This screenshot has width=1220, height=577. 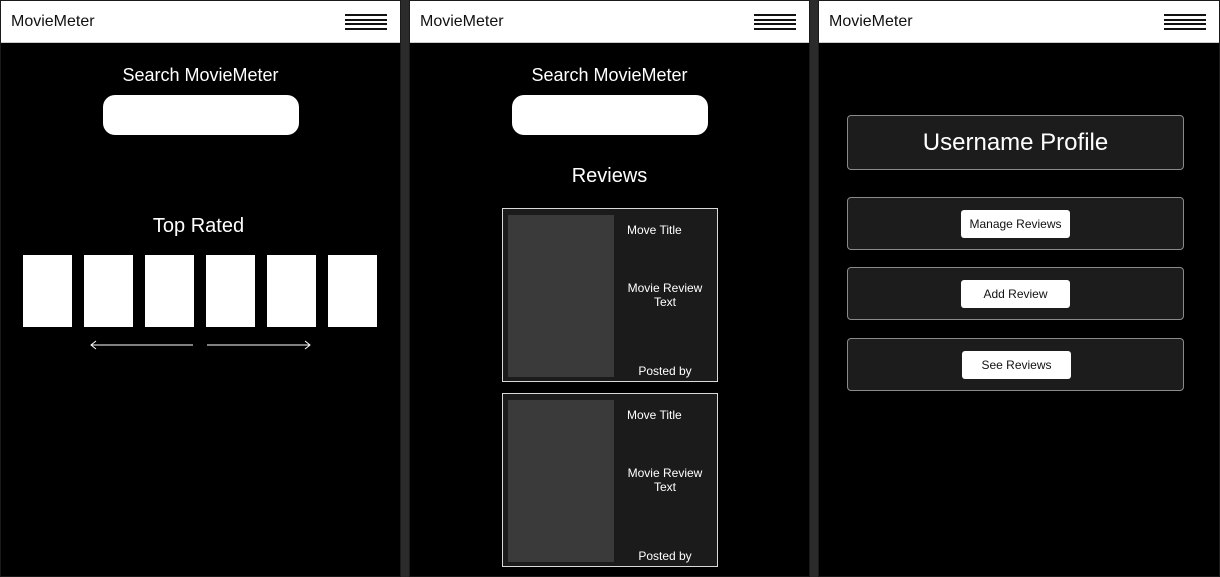 I want to click on manage-reviews-panel: Manage Reviews, so click(x=1015, y=223).